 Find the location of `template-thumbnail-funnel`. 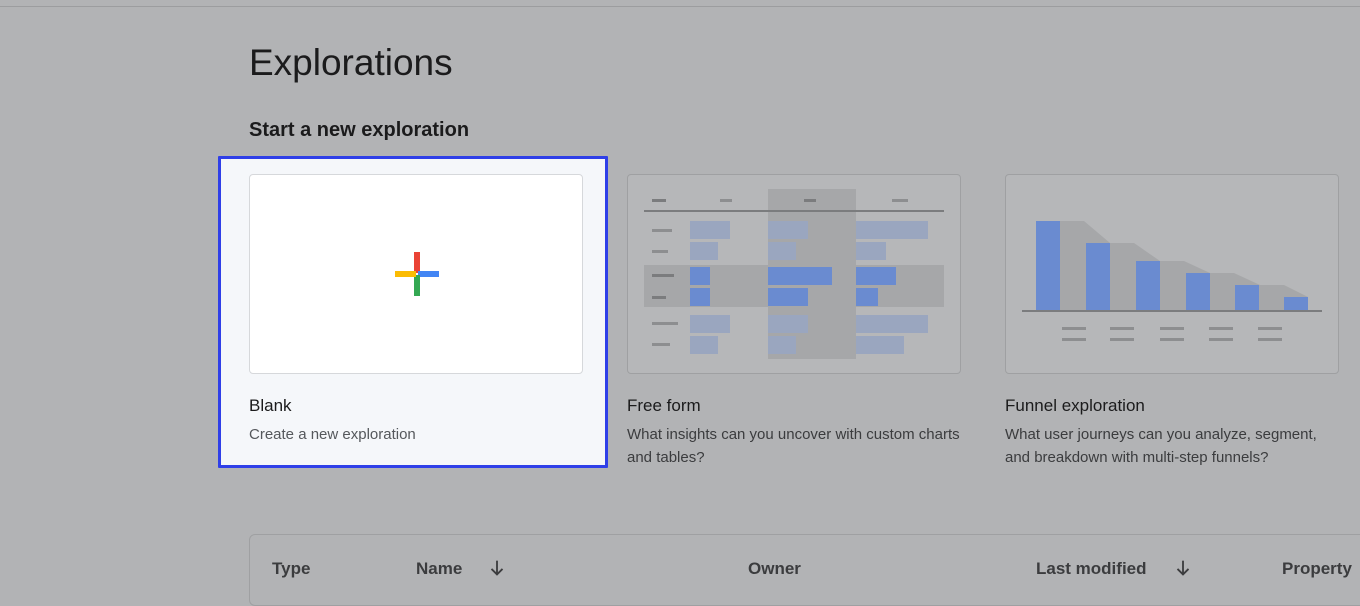

template-thumbnail-funnel is located at coordinates (1172, 274).